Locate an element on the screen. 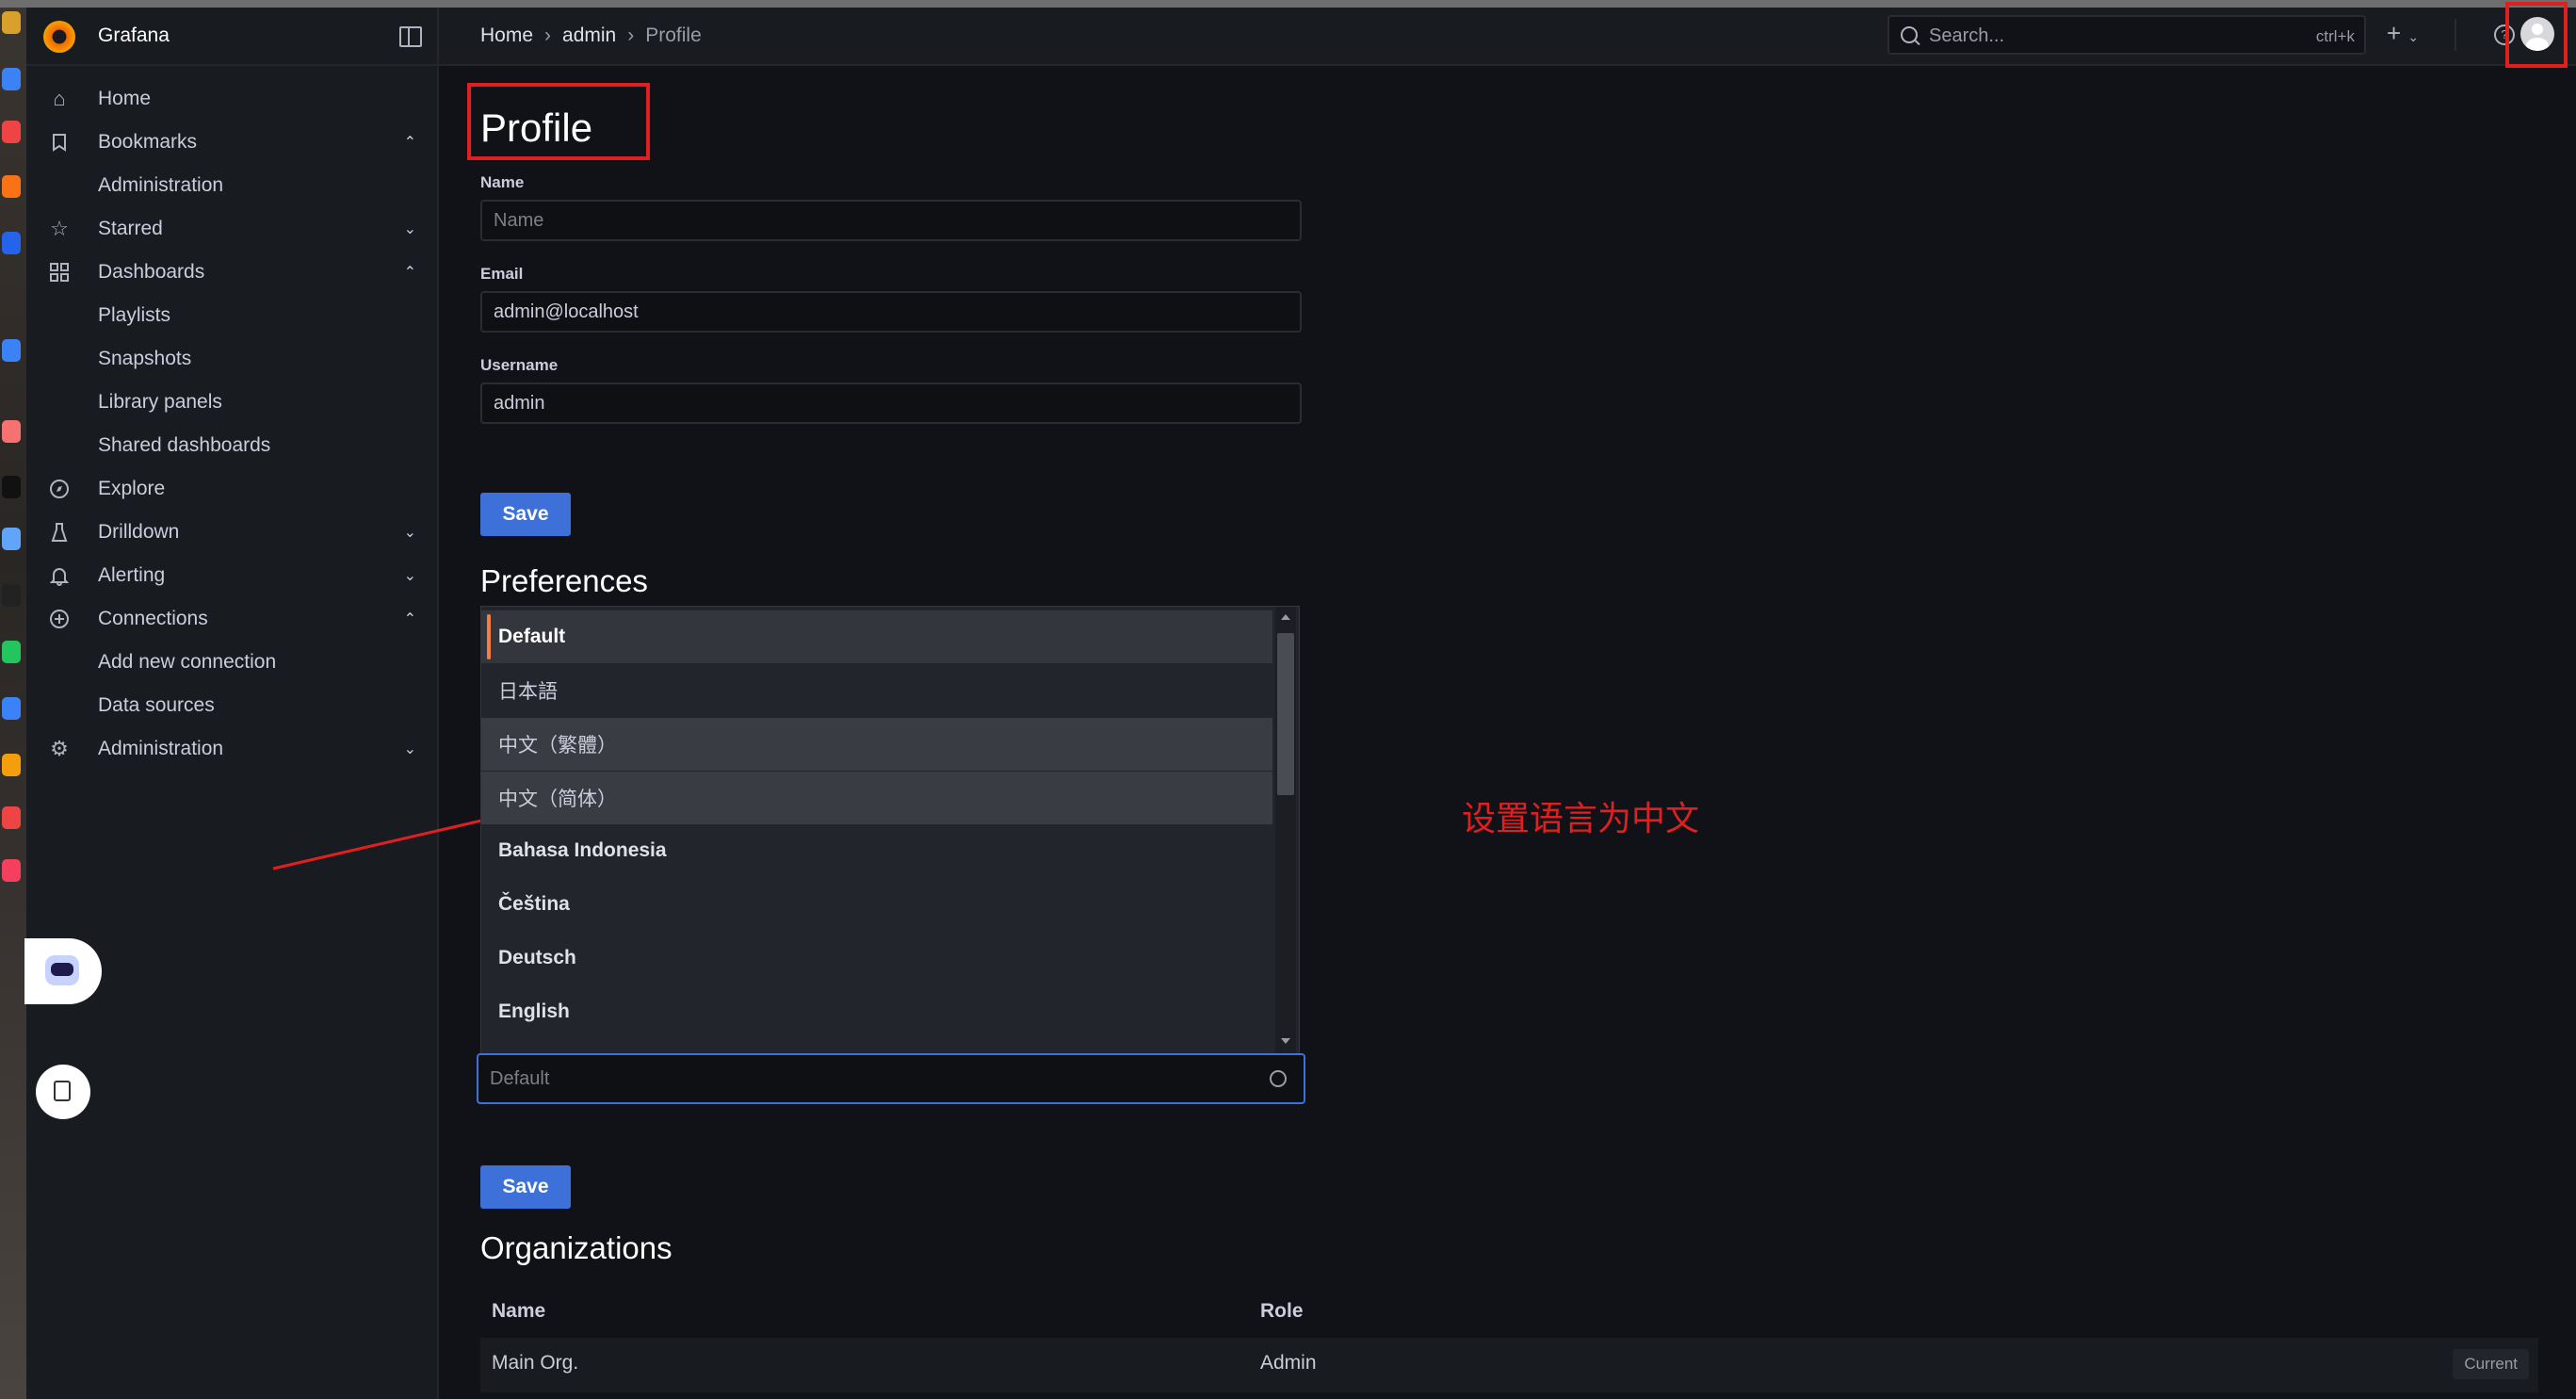  language-option: Čeština is located at coordinates (876, 904).